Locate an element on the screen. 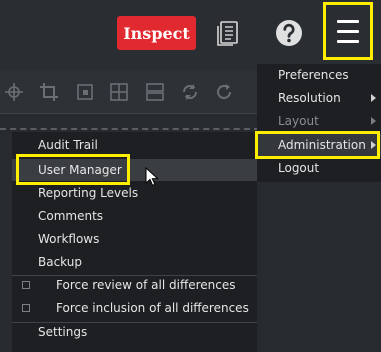  submenu-item-audit-trail: Audit Trail is located at coordinates (134, 145).